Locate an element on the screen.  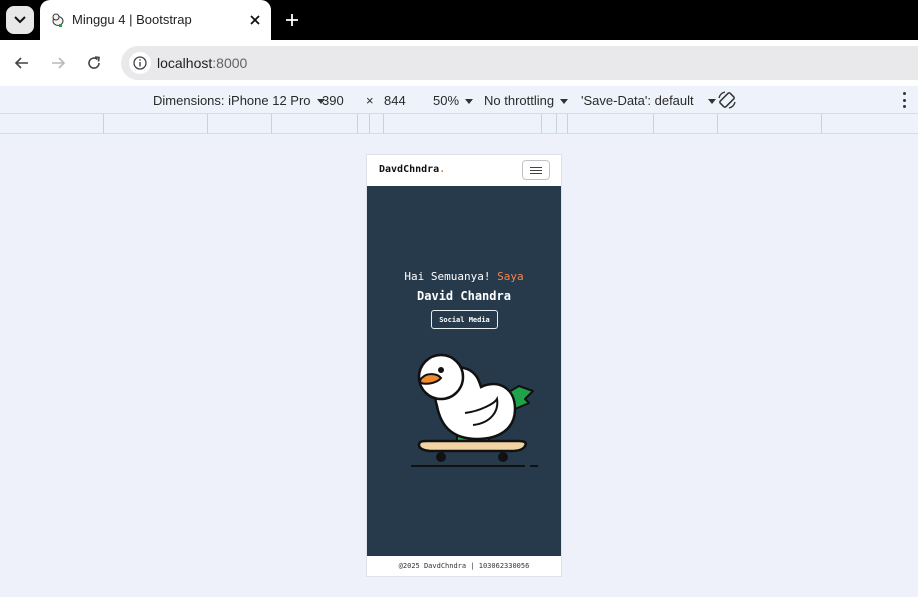
zoom-select: 50% is located at coordinates (453, 100).